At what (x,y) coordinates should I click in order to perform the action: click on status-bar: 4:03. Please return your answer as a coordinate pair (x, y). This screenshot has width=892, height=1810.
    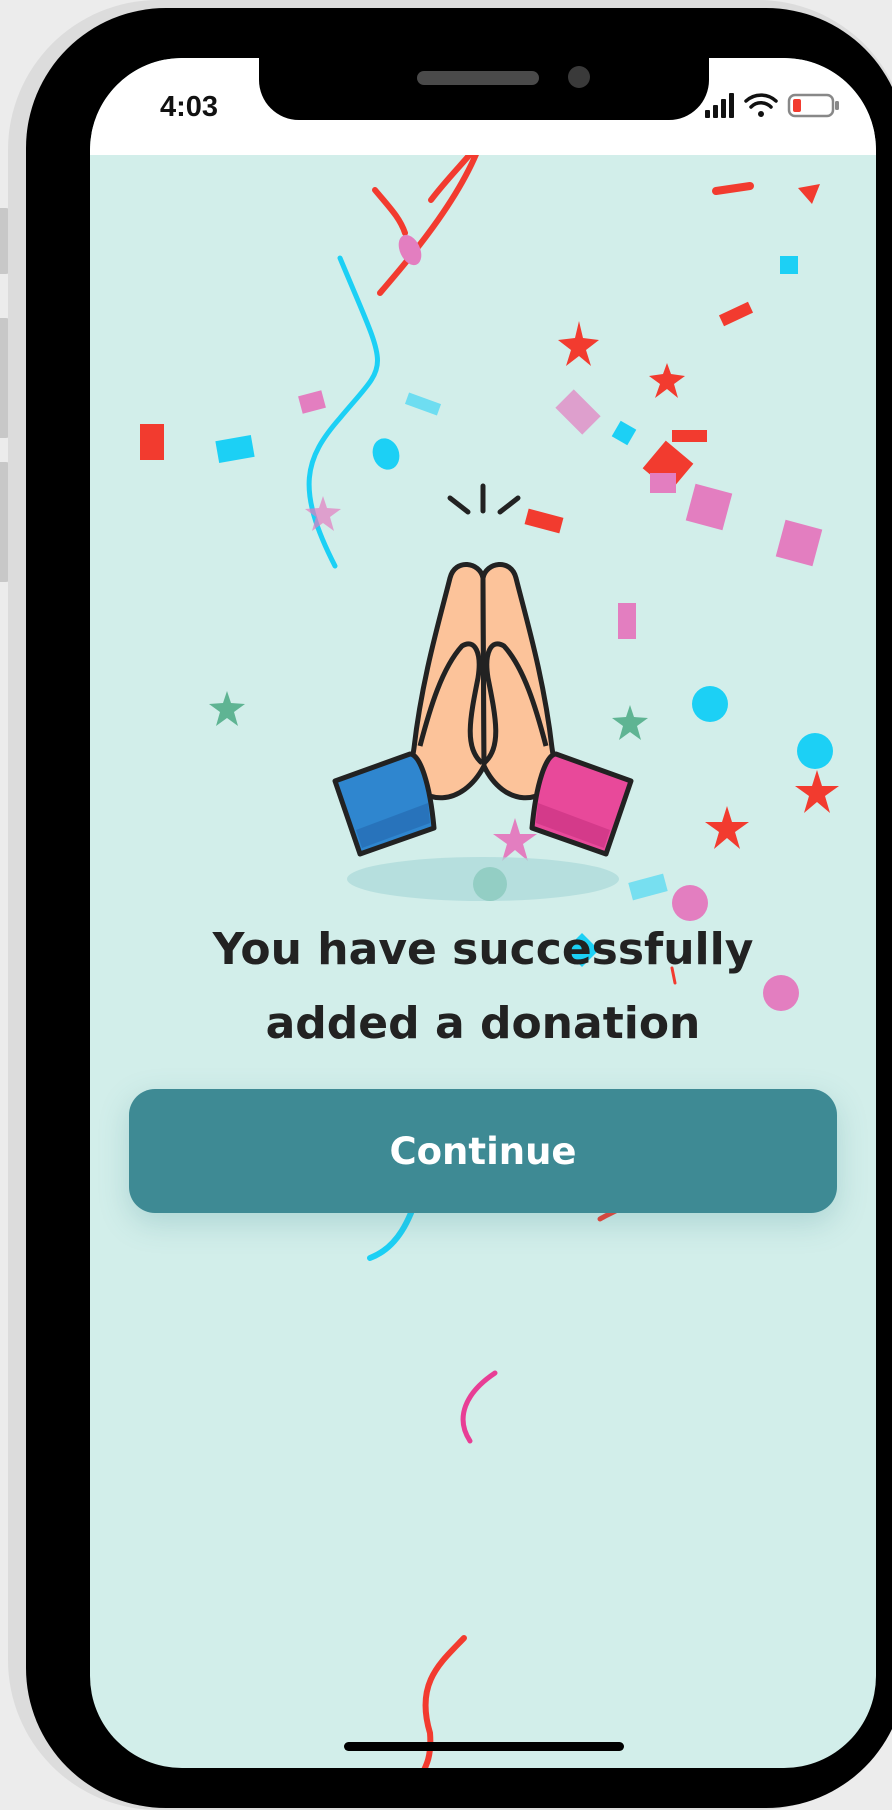
    Looking at the image, I should click on (483, 106).